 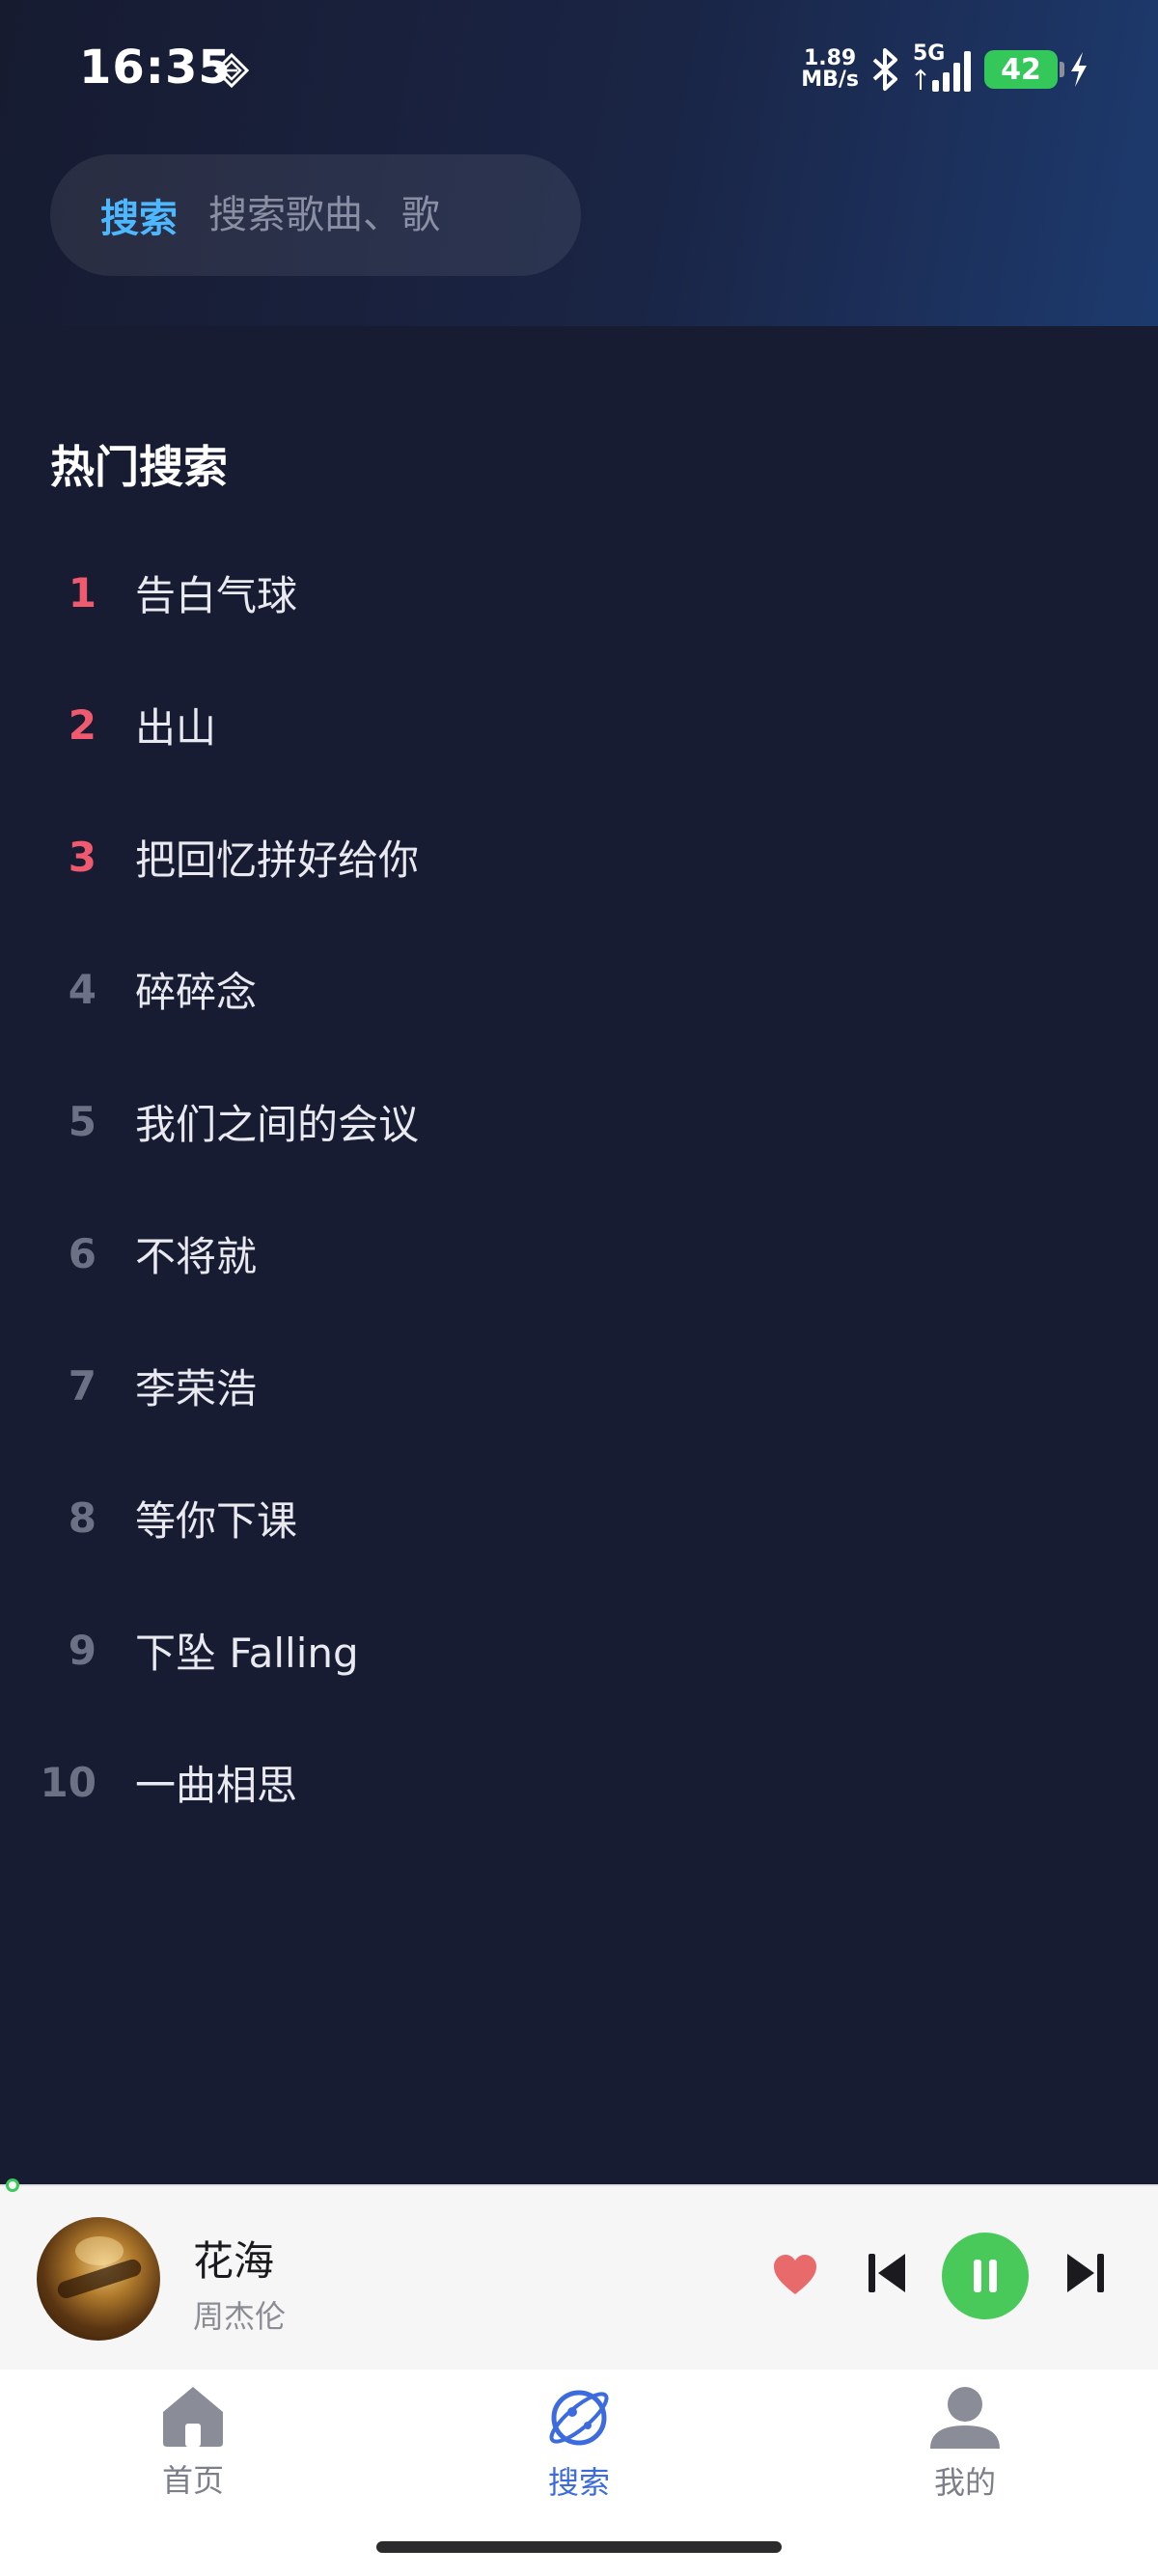 What do you see at coordinates (579, 989) in the screenshot?
I see `hot-search-item: 4 碎碎念` at bounding box center [579, 989].